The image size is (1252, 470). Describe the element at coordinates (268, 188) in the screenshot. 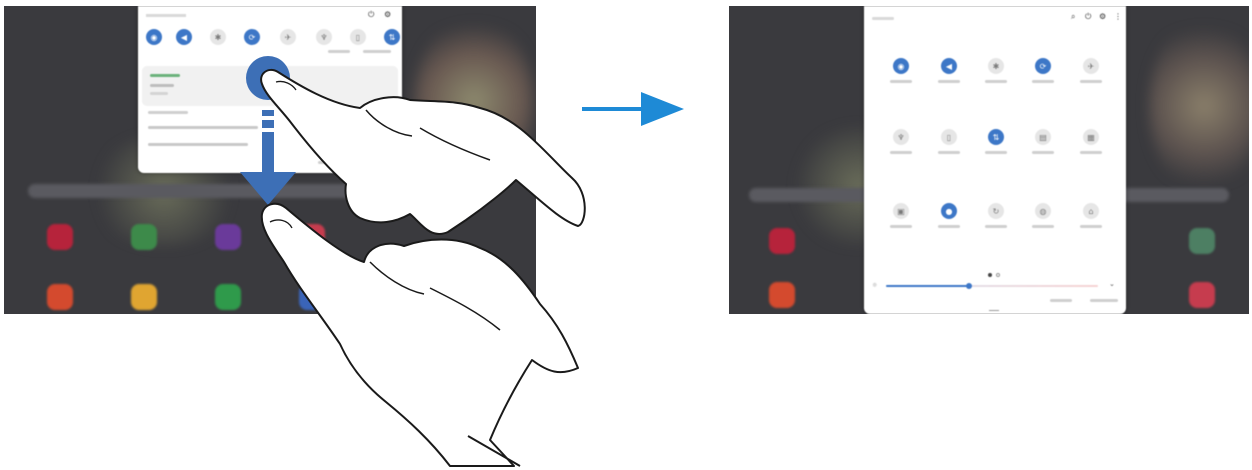

I see `swipe-arrow-head` at that location.